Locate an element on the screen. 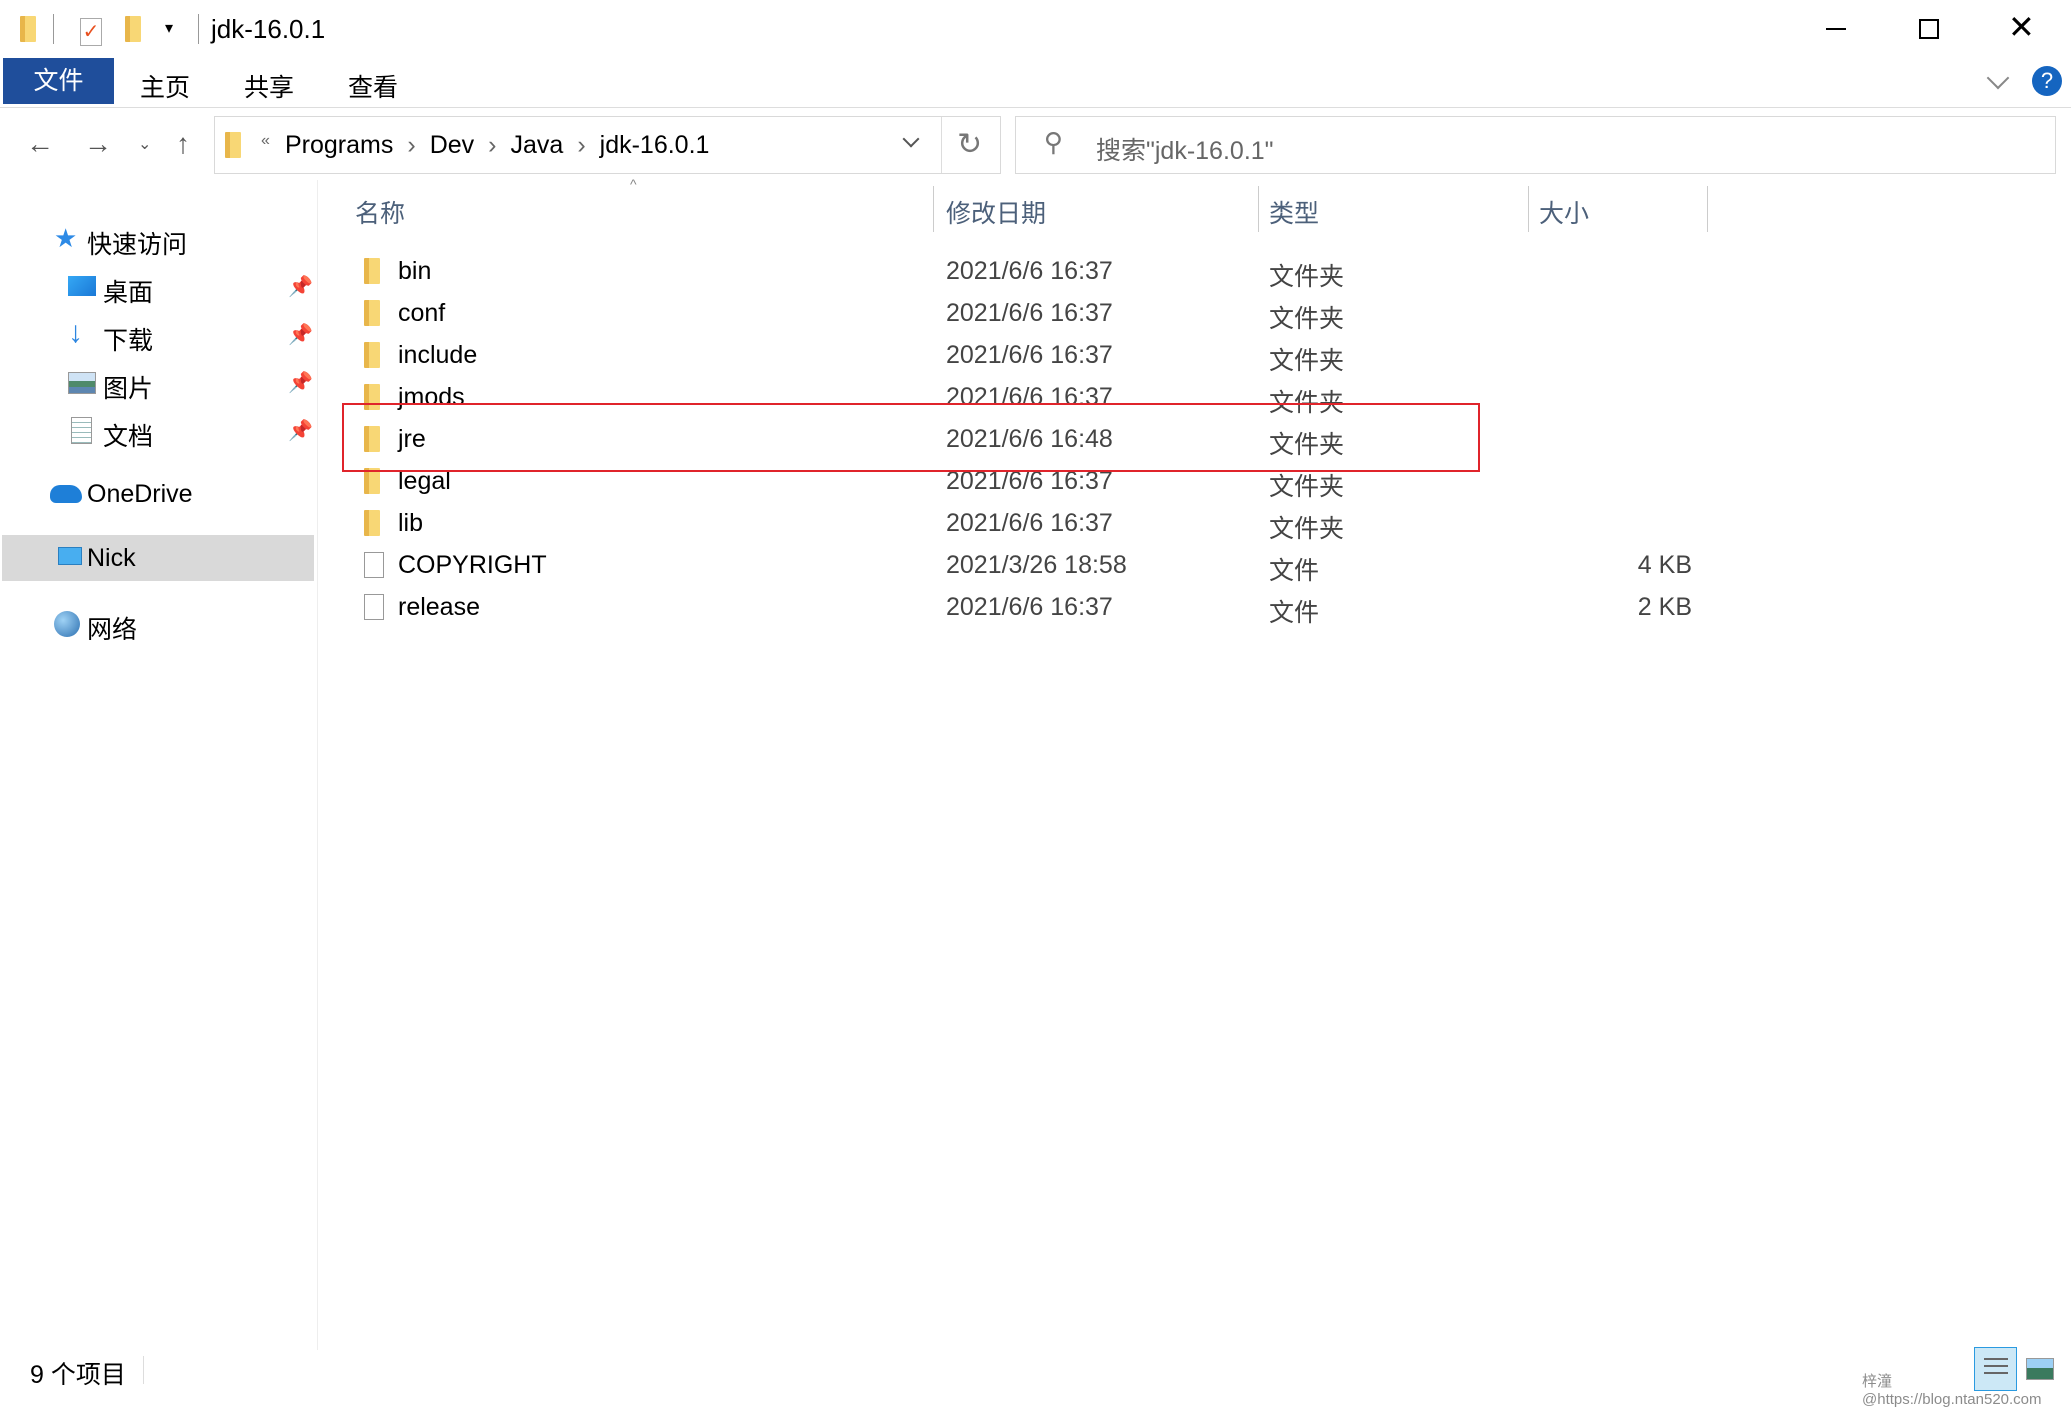 The image size is (2071, 1408). sort-ascending-icon: ^ is located at coordinates (633, 184).